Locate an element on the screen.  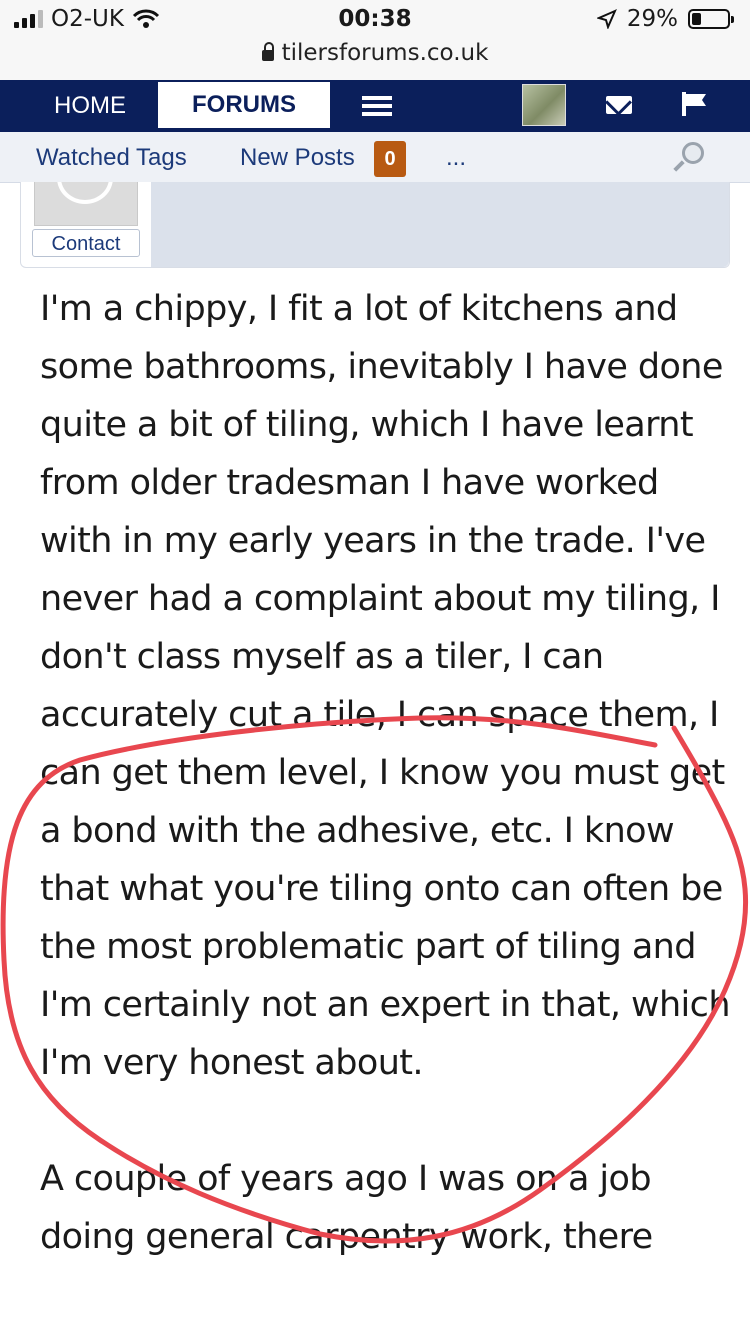
status-bar: O2-UK 00:38 29% tilersforums.co.uk is located at coordinates (375, 40).